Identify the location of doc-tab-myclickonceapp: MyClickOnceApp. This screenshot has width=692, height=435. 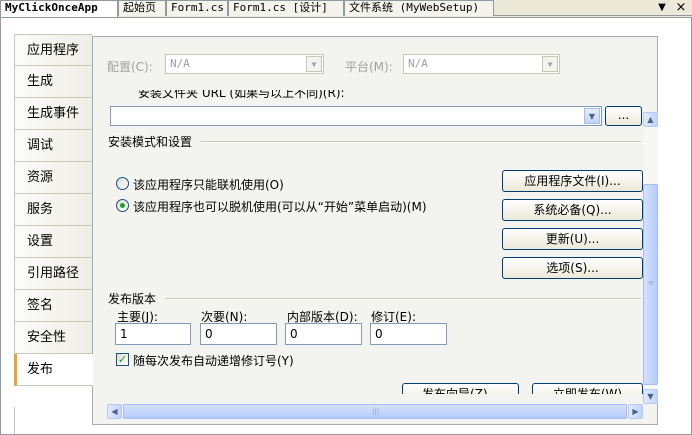
(59, 8).